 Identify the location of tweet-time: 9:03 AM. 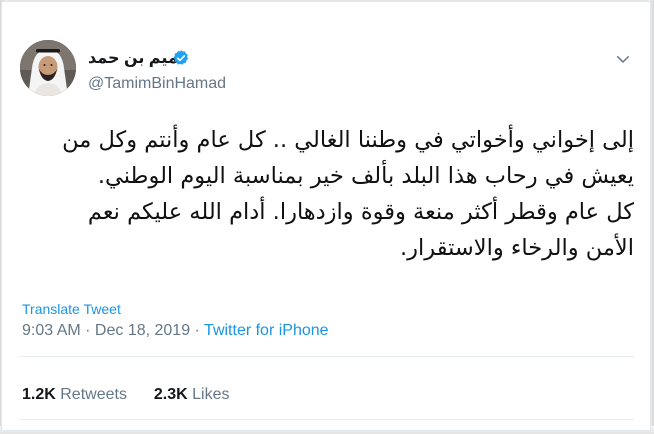
(51, 330).